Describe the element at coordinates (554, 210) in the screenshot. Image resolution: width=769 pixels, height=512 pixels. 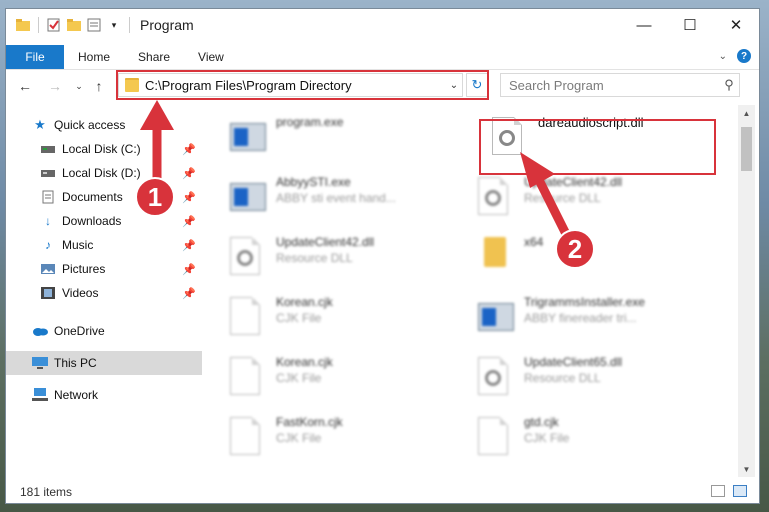
I see `arrow-2-shaft` at that location.